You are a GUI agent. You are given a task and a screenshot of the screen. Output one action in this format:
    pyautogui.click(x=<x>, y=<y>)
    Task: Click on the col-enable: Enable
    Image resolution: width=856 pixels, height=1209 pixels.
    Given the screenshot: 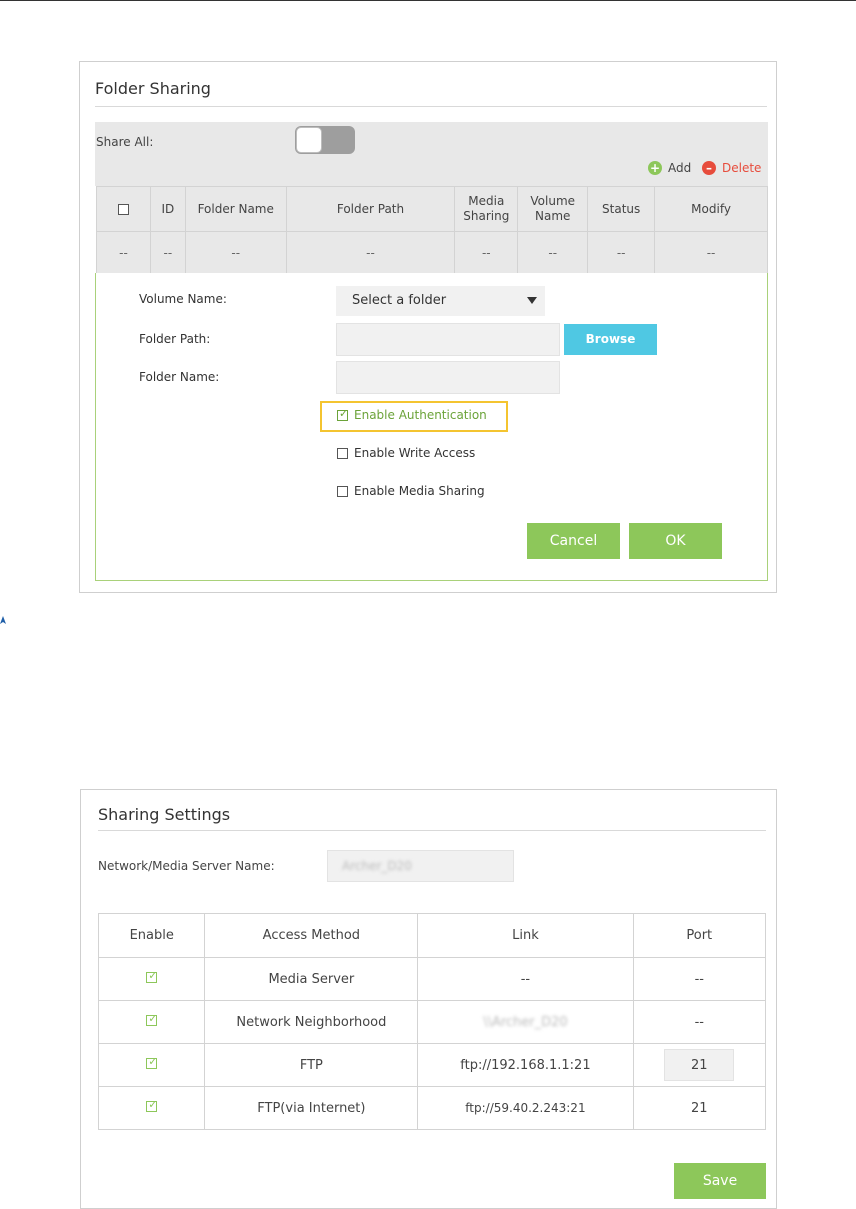 What is the action you would take?
    pyautogui.click(x=151, y=935)
    